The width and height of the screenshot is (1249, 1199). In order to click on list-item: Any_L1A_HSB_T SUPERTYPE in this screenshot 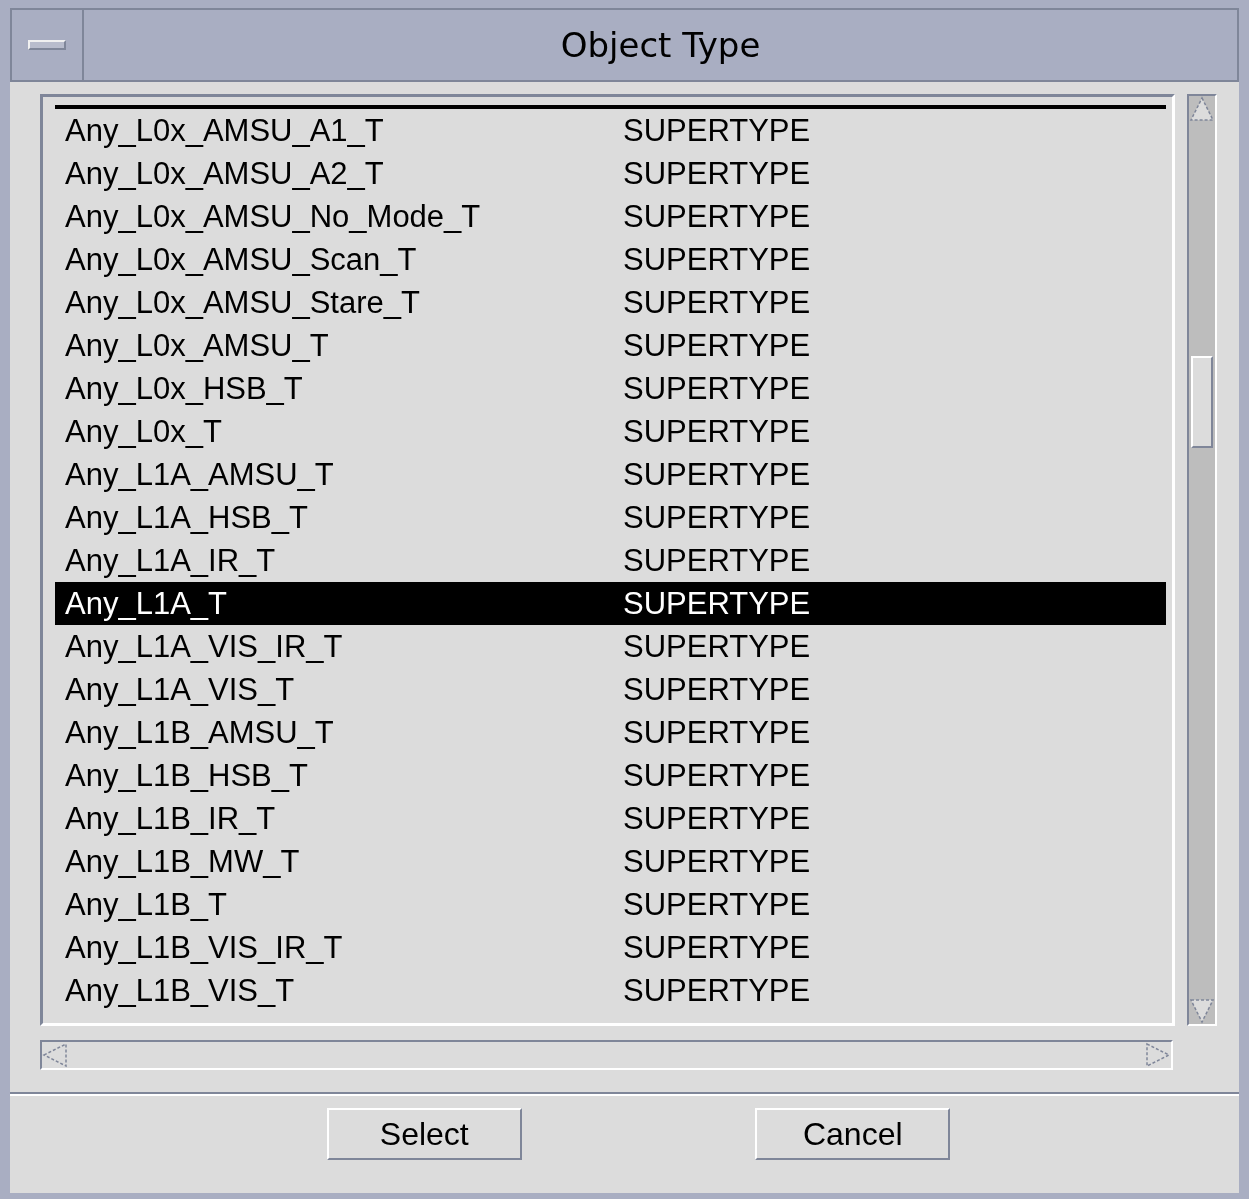, I will do `click(610, 517)`.